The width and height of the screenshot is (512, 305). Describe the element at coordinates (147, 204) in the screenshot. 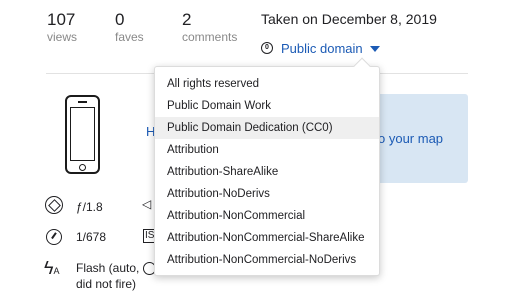

I see `focal-length-icon: ◁` at that location.